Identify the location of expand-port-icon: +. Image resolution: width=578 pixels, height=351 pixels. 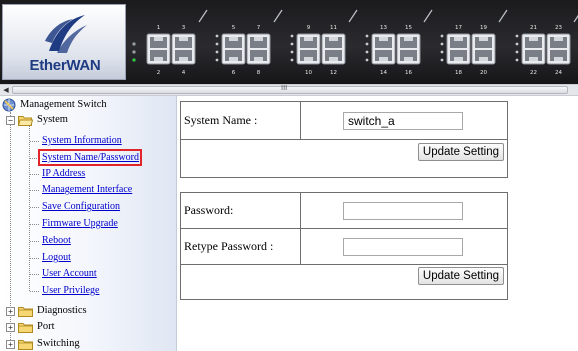
(10, 327).